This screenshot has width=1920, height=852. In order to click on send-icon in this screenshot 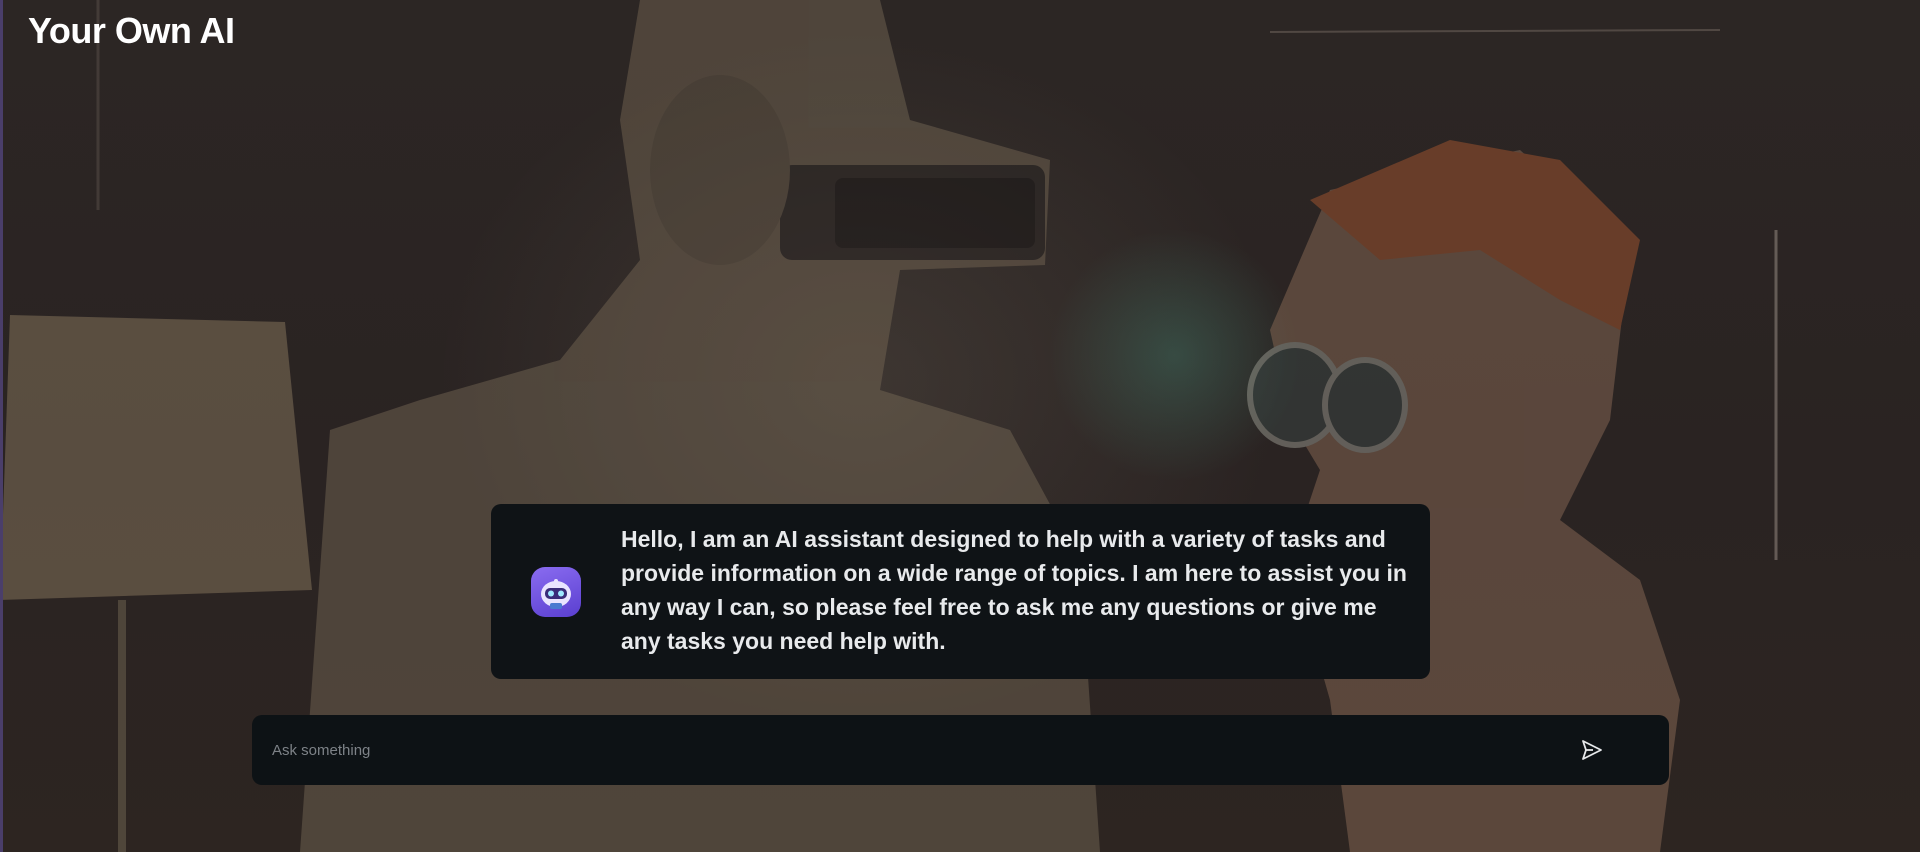, I will do `click(1592, 750)`.